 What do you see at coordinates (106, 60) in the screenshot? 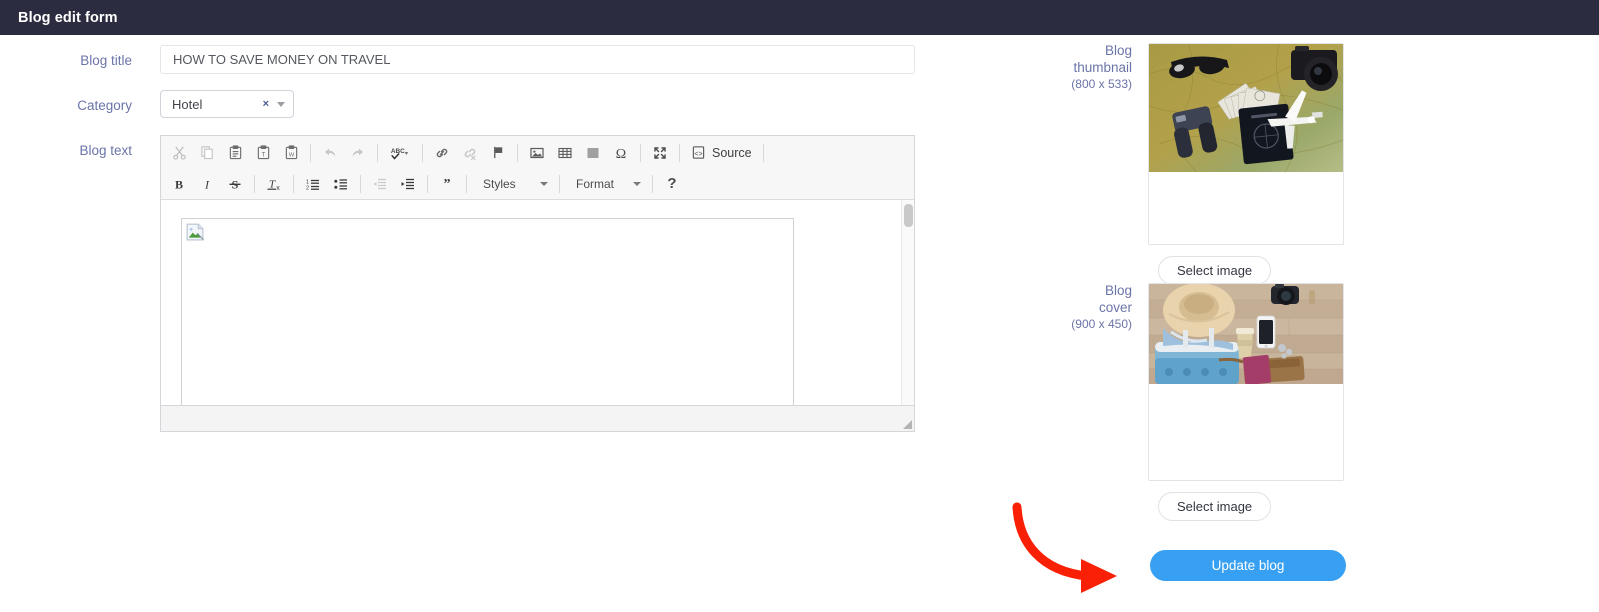
I see `label-blog-title: Blog title` at bounding box center [106, 60].